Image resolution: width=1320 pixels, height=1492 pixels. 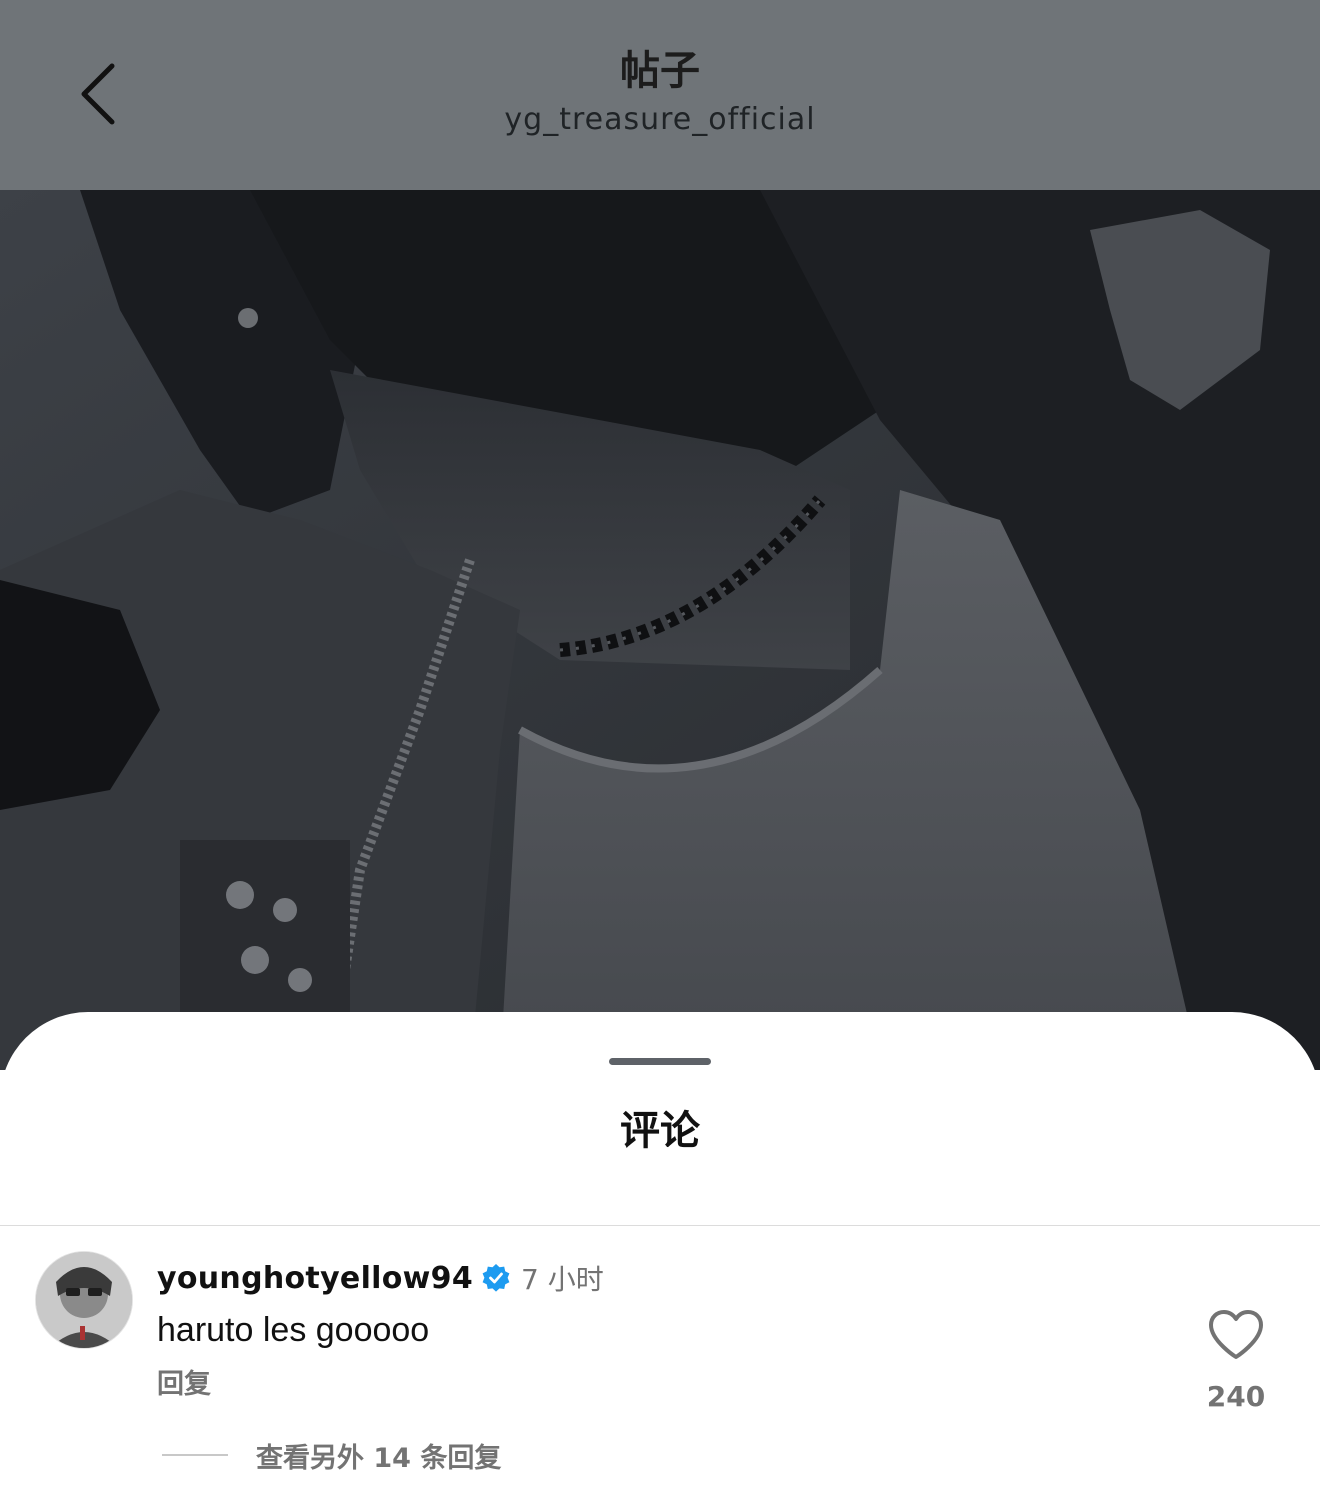 I want to click on header-divider, so click(x=660, y=1225).